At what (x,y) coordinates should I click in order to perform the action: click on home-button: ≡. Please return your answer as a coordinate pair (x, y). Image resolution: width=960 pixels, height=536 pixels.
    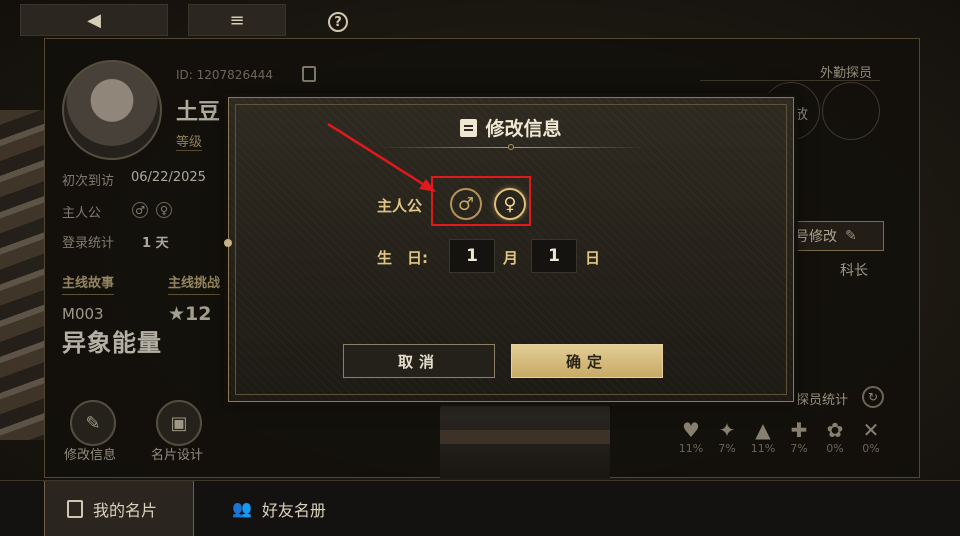
    Looking at the image, I should click on (237, 20).